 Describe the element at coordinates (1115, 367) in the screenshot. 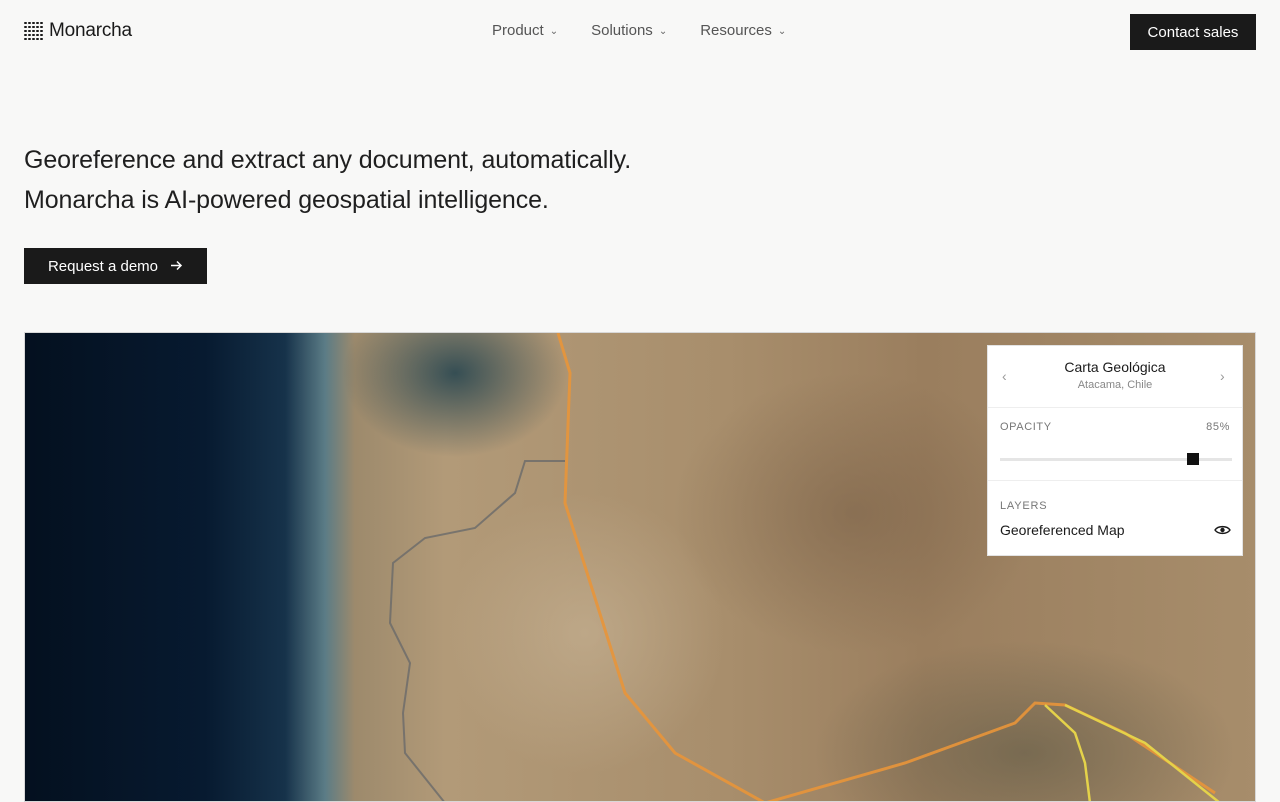

I see `panel-title: Carta Geológica` at that location.